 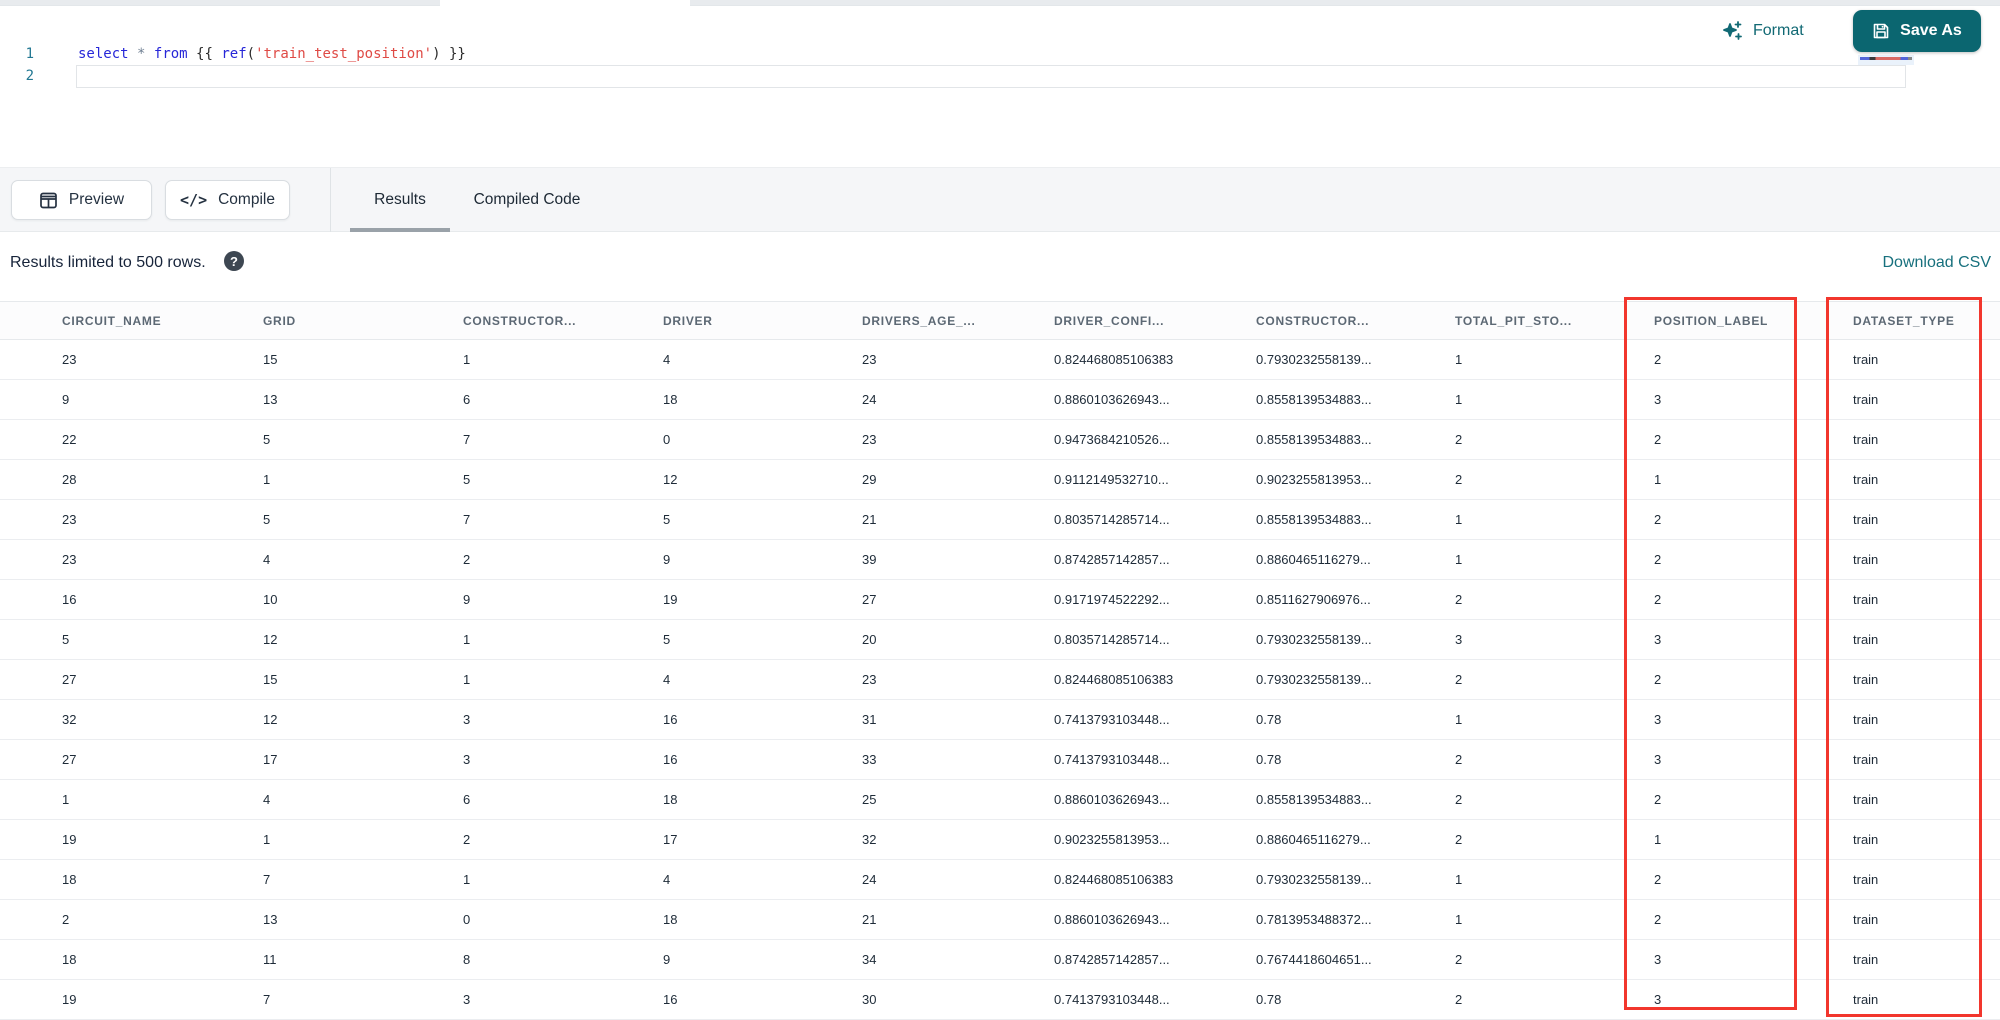 I want to click on save-icon, so click(x=1881, y=31).